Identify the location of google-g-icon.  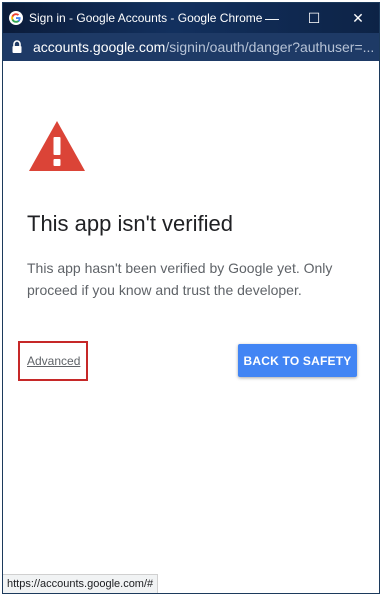
(16, 18).